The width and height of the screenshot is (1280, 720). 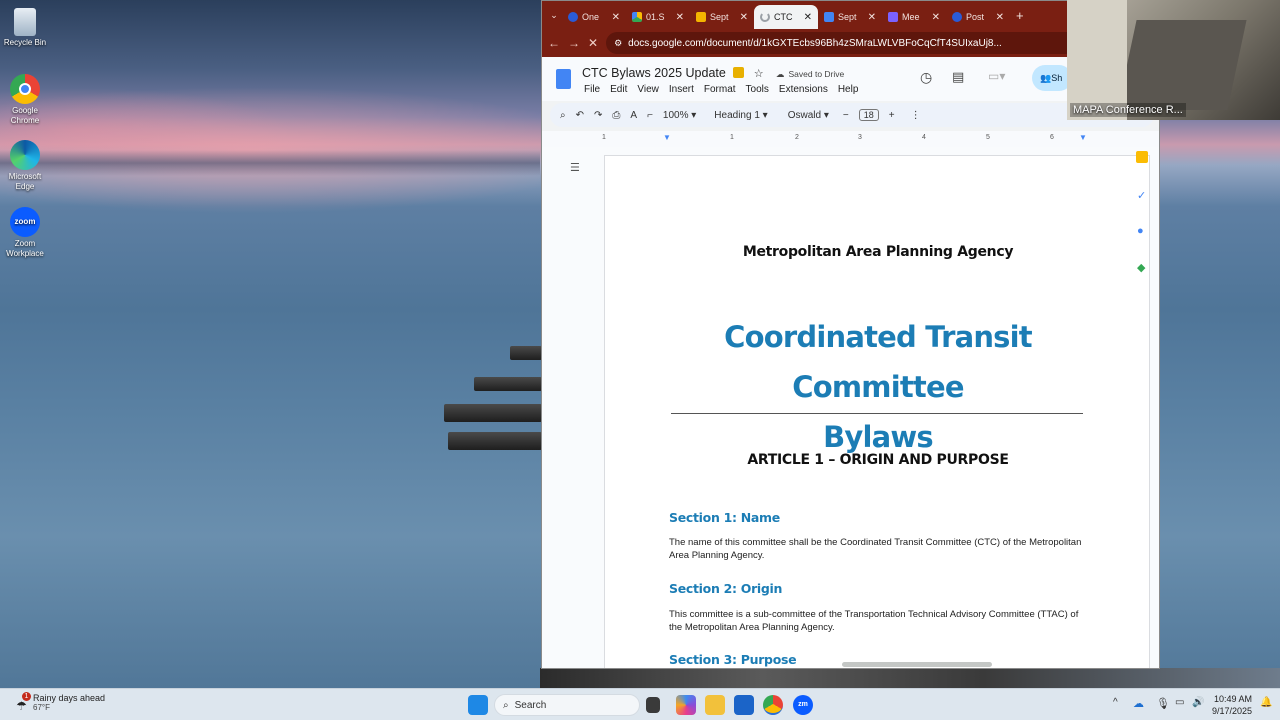 What do you see at coordinates (773, 705) in the screenshot?
I see `chrome-taskbar-icon` at bounding box center [773, 705].